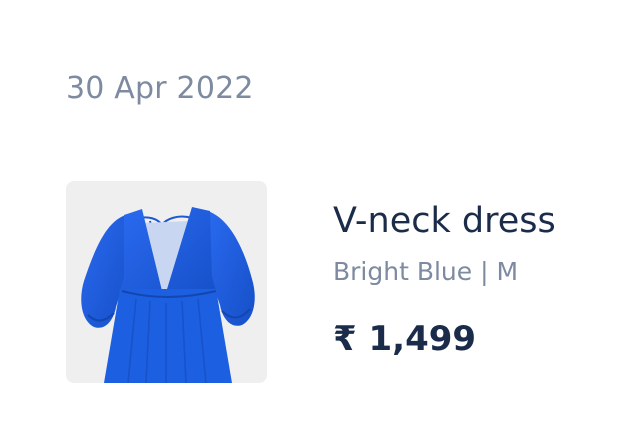 The width and height of the screenshot is (621, 444). What do you see at coordinates (468, 221) in the screenshot?
I see `product-name: V-neck dress` at bounding box center [468, 221].